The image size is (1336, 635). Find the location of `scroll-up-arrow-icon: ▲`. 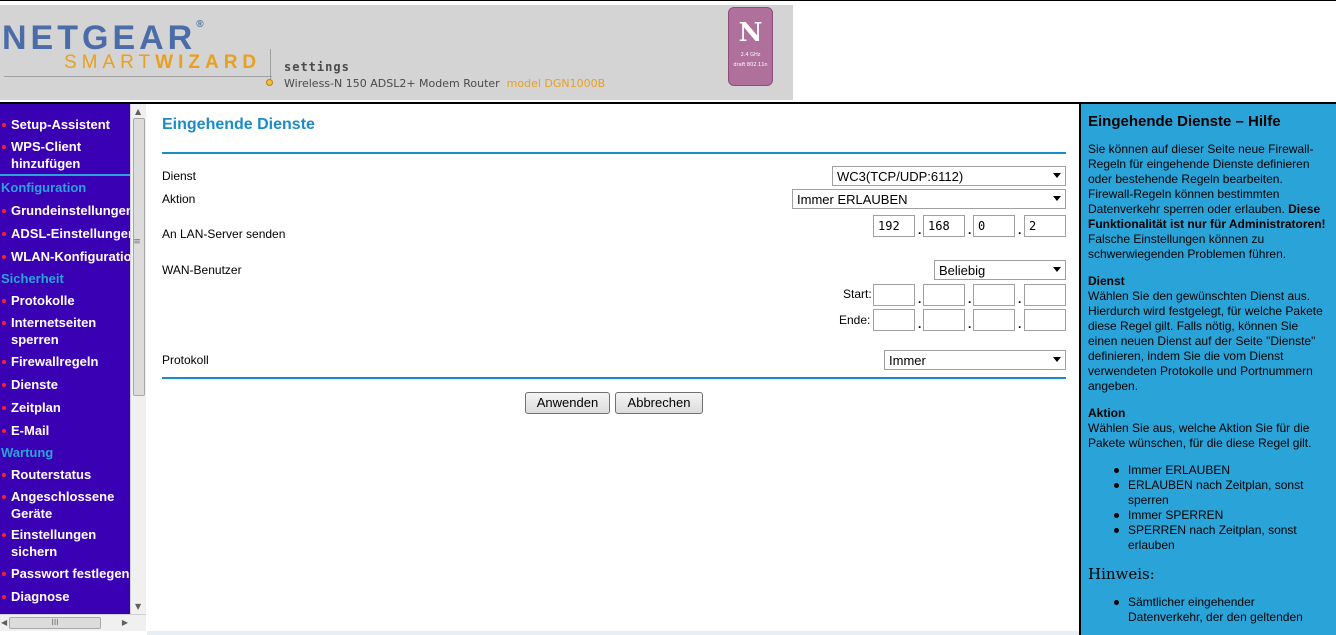

scroll-up-arrow-icon: ▲ is located at coordinates (138, 111).